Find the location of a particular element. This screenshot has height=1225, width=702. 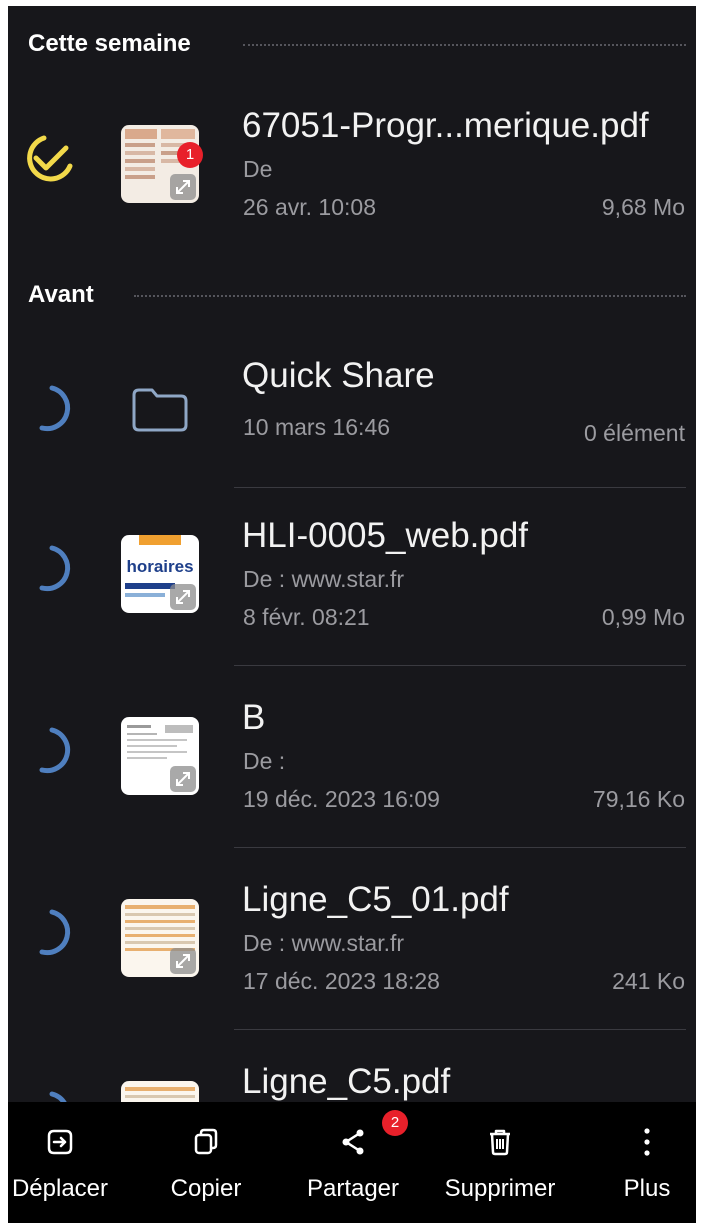

delete-button: Supprimer is located at coordinates (500, 1162).